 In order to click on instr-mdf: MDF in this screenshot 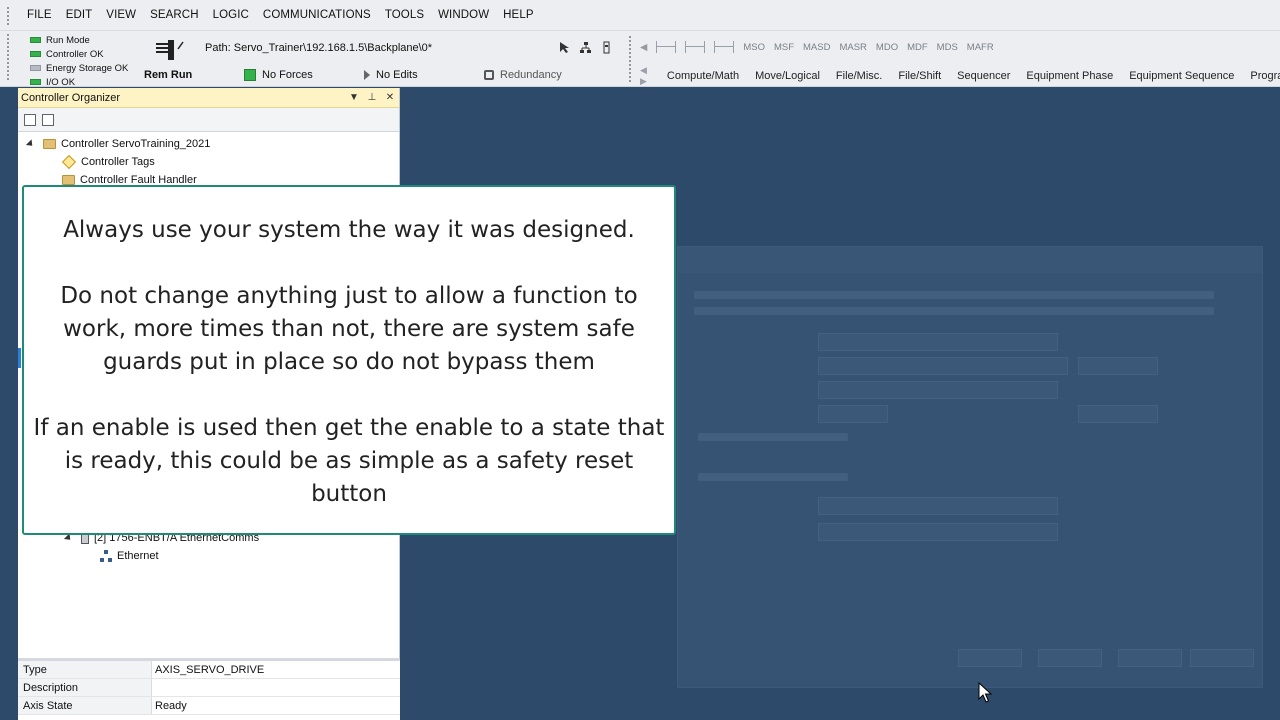, I will do `click(917, 47)`.